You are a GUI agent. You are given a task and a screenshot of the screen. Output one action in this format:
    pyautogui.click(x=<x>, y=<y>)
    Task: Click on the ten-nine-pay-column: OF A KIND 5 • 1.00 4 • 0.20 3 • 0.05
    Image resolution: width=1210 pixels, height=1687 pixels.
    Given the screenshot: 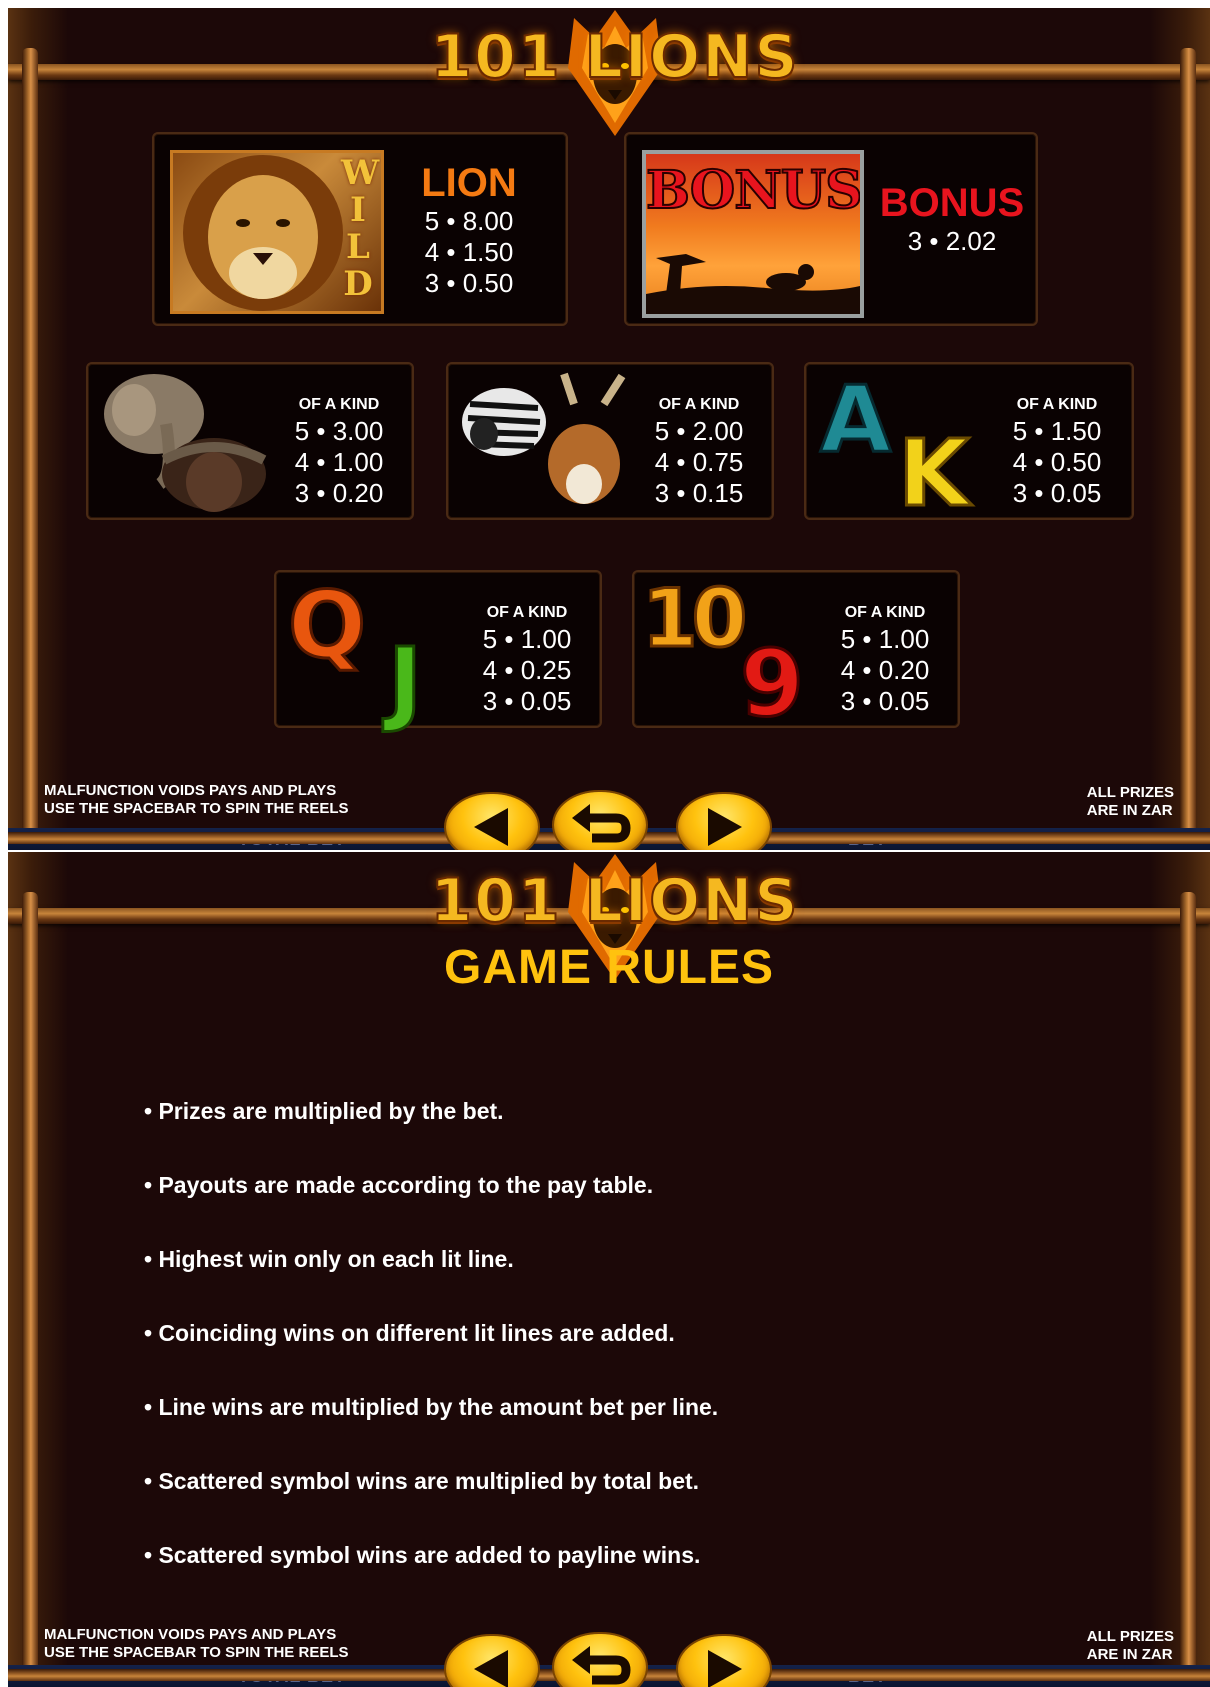 What is the action you would take?
    pyautogui.click(x=885, y=660)
    